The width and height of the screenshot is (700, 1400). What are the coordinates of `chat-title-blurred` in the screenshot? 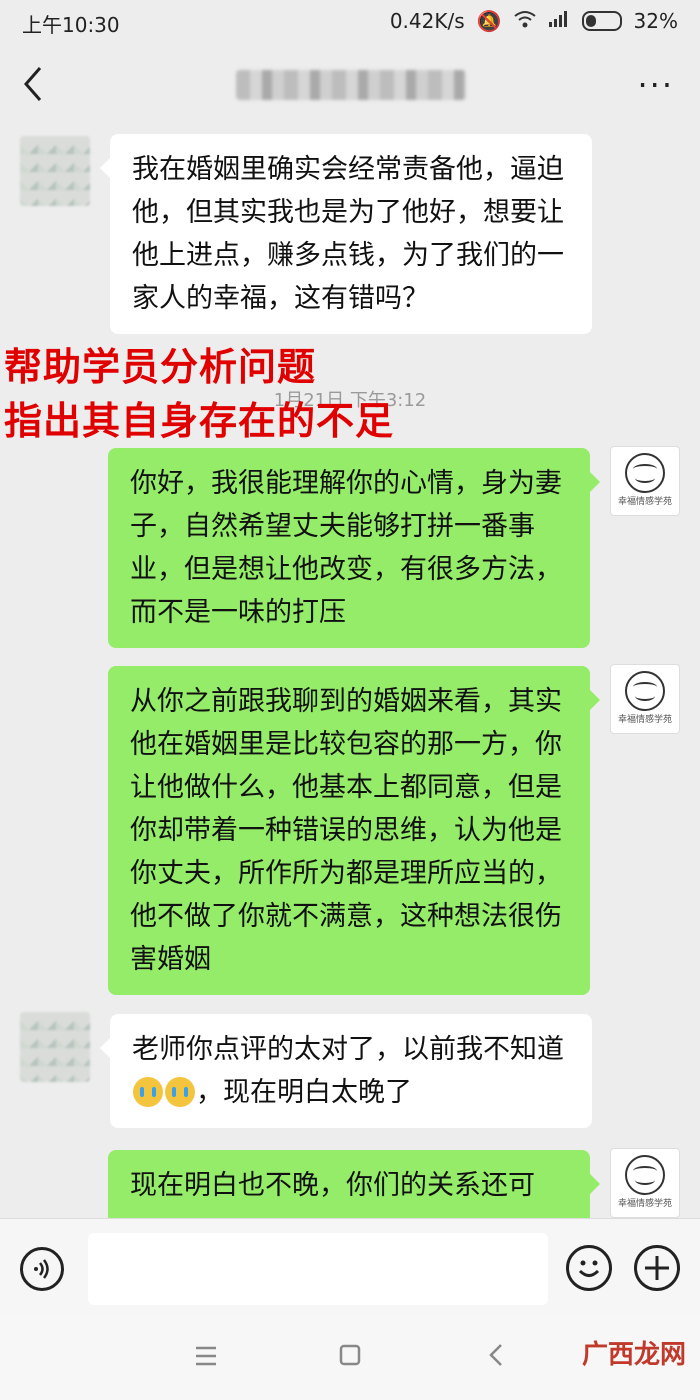 It's located at (351, 85).